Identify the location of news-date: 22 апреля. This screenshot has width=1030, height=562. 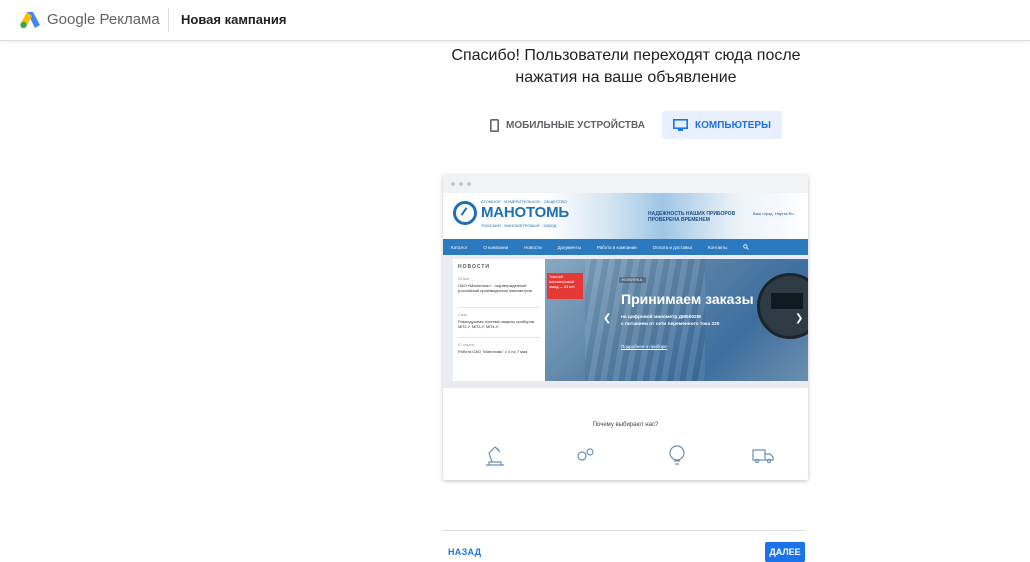
(466, 345).